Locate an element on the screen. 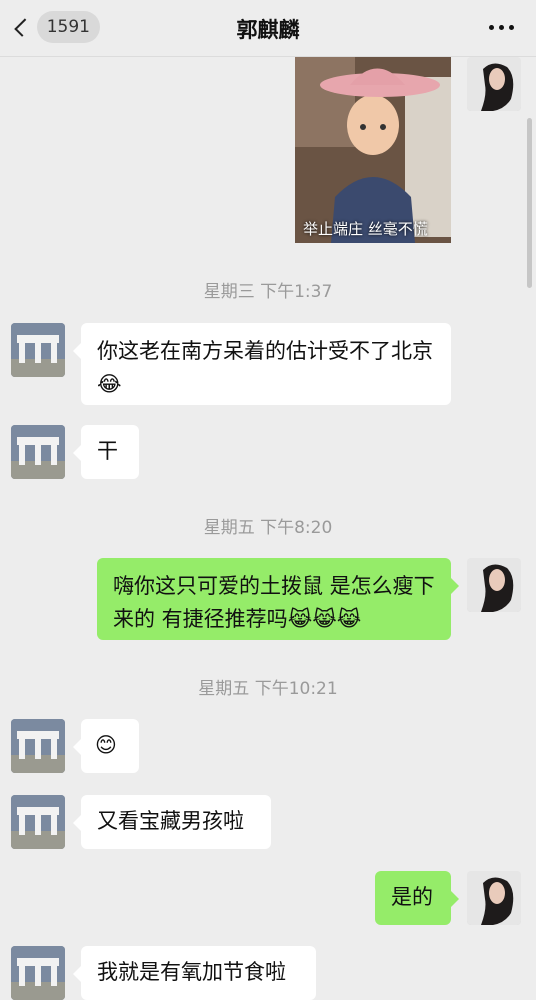 The width and height of the screenshot is (536, 1000). photo-message: 举止端庄 丝毫不慌 is located at coordinates (373, 150).